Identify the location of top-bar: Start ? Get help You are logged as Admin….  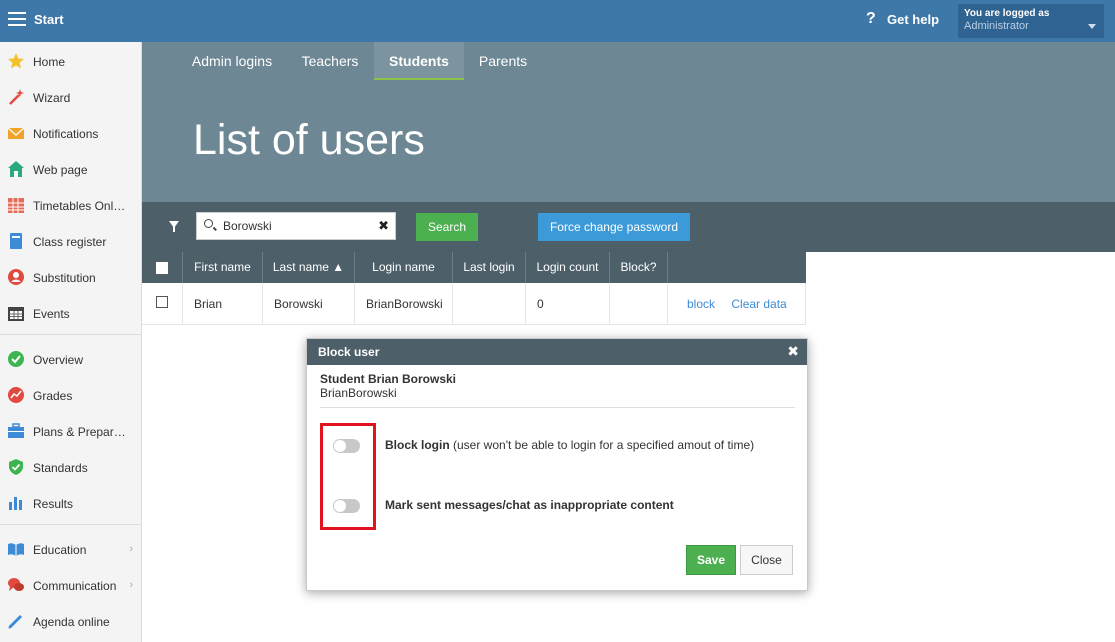
(557, 21).